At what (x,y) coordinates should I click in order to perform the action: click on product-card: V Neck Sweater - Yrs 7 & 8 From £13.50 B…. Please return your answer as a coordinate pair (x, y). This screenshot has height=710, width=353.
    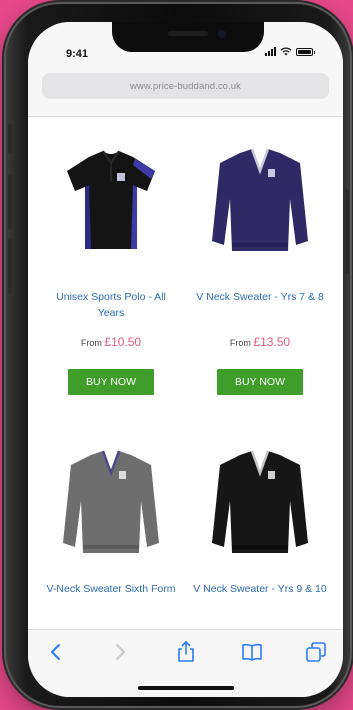
    Looking at the image, I should click on (260, 268).